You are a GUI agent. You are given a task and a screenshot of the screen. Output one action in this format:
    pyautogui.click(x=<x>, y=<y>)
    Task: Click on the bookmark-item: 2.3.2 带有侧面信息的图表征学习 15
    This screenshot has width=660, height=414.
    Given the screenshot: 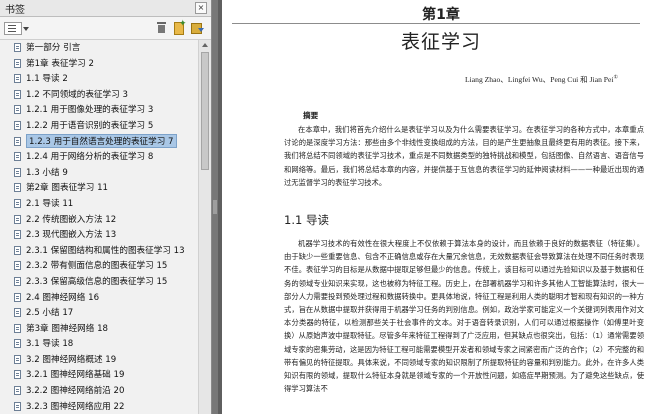 What is the action you would take?
    pyautogui.click(x=99, y=266)
    